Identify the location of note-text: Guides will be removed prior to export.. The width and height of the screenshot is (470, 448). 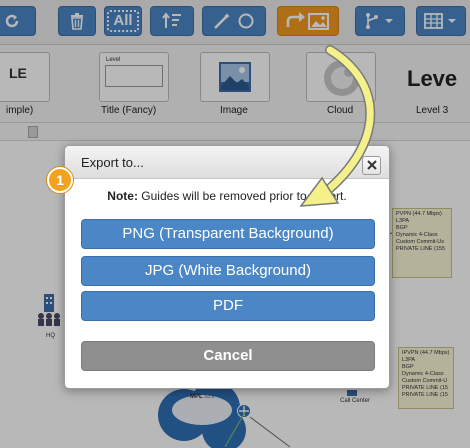
(242, 196).